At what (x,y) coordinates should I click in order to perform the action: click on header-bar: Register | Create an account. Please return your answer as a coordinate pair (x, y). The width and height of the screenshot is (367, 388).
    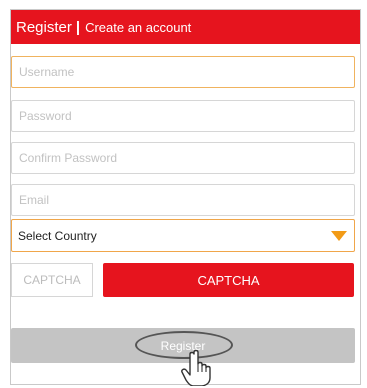
    Looking at the image, I should click on (185, 27).